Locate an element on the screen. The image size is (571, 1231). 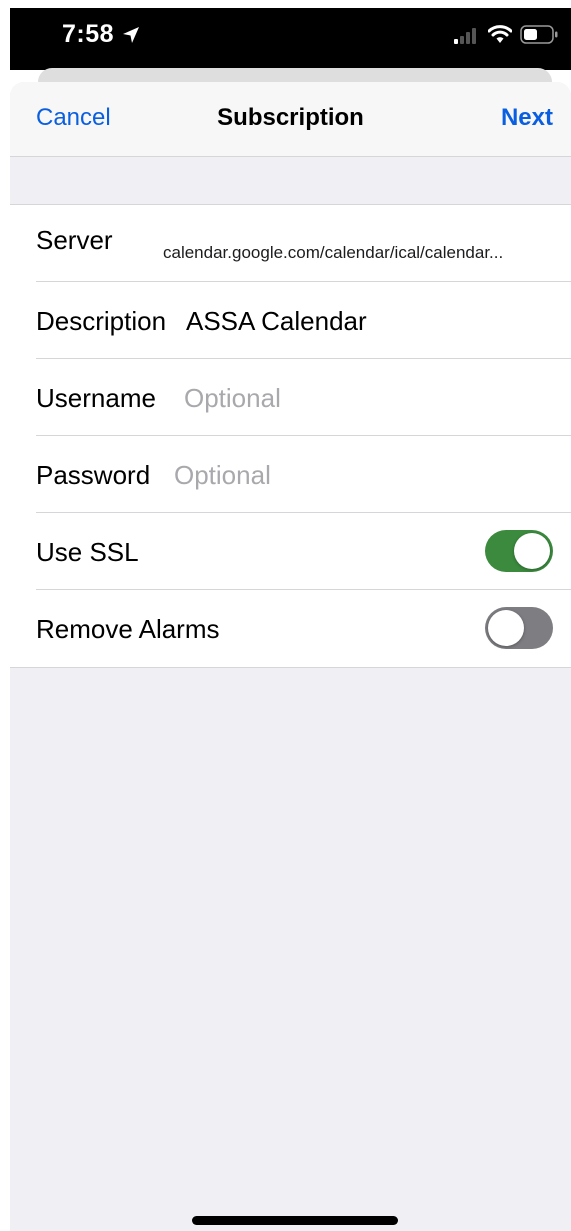
username-label: Username is located at coordinates (96, 398).